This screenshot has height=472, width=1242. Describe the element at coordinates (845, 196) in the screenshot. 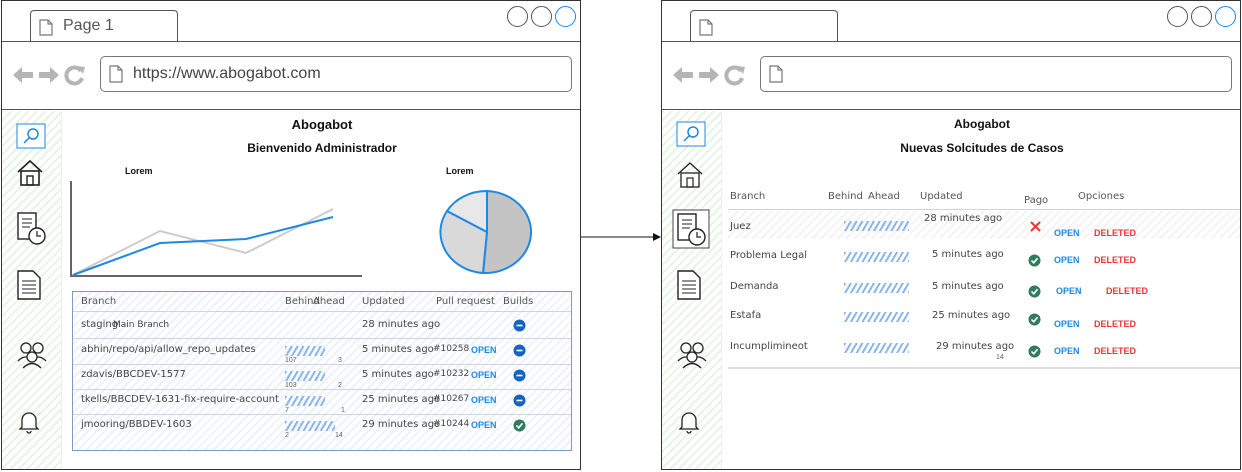

I see `column-header: Behind` at that location.